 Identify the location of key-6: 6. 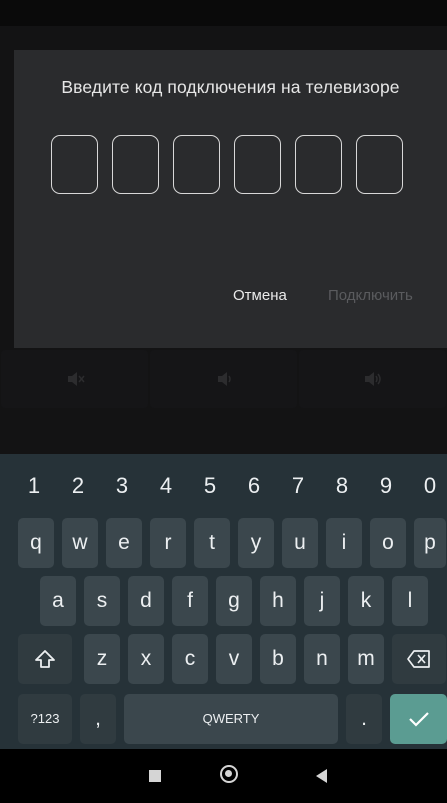
(254, 486).